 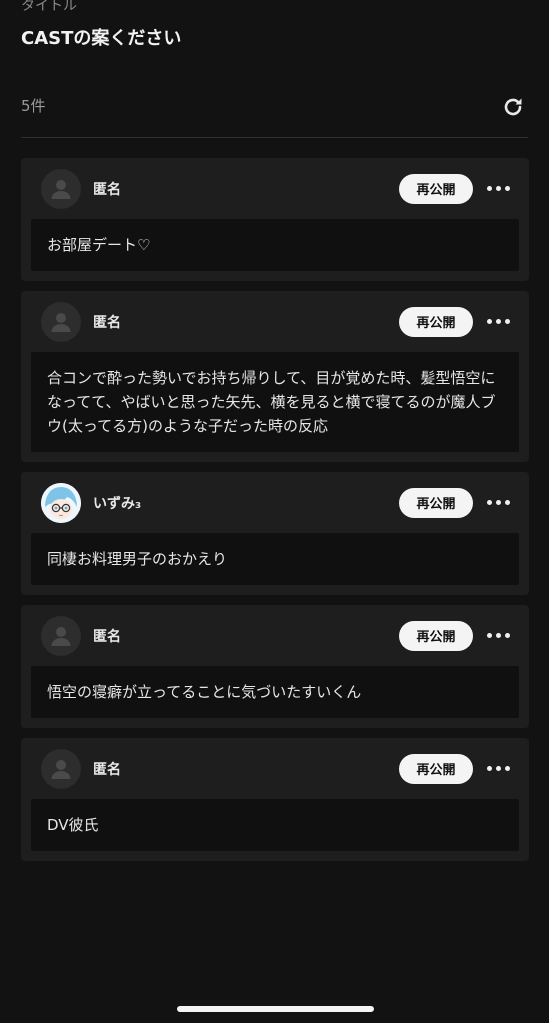 What do you see at coordinates (117, 503) in the screenshot?
I see `username: いずみ₃` at bounding box center [117, 503].